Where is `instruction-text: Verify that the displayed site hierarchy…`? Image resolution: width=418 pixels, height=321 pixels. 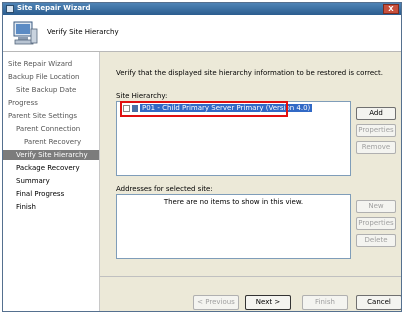
instruction-text: Verify that the displayed site hierarchy… is located at coordinates (249, 73).